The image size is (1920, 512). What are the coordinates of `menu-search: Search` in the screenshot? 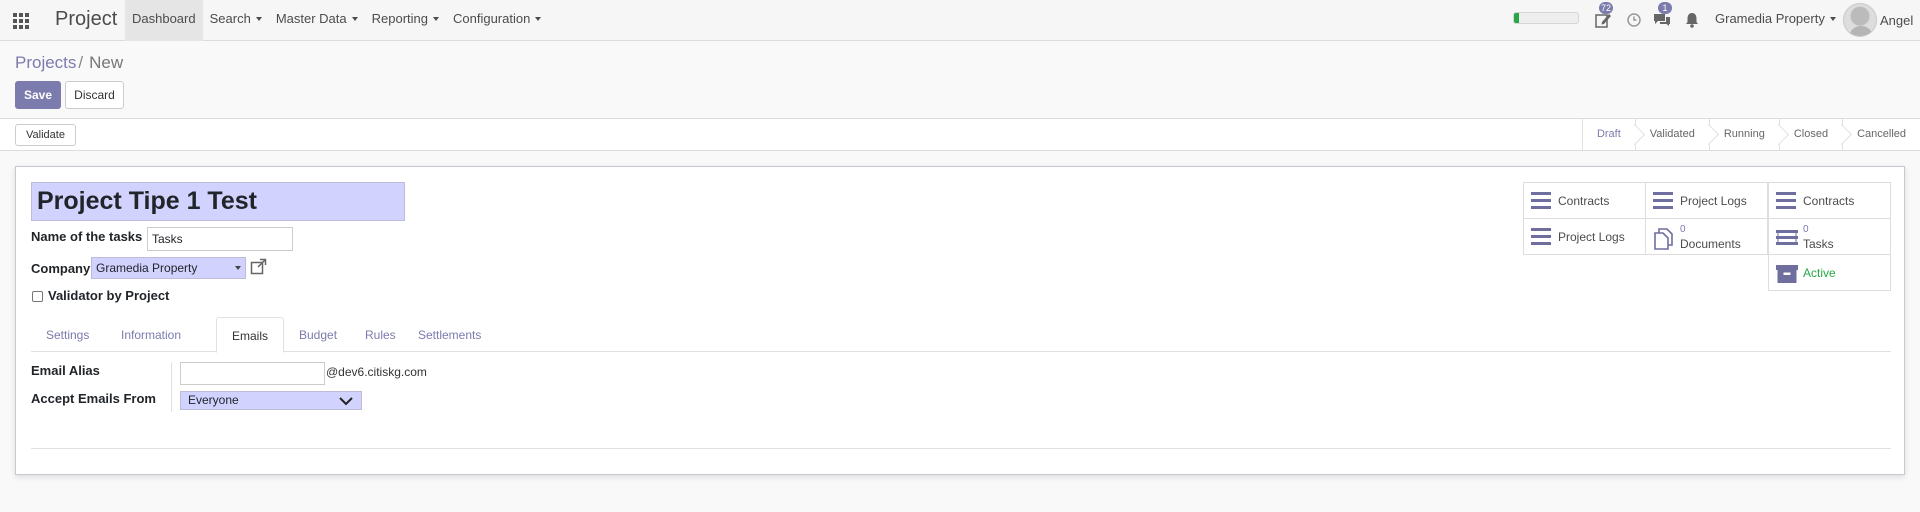 It's located at (236, 20).